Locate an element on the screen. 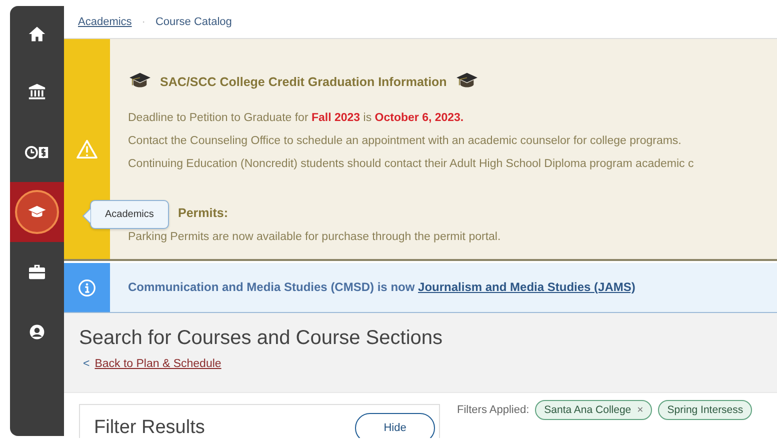  filter-title: Filter Results is located at coordinates (149, 427).